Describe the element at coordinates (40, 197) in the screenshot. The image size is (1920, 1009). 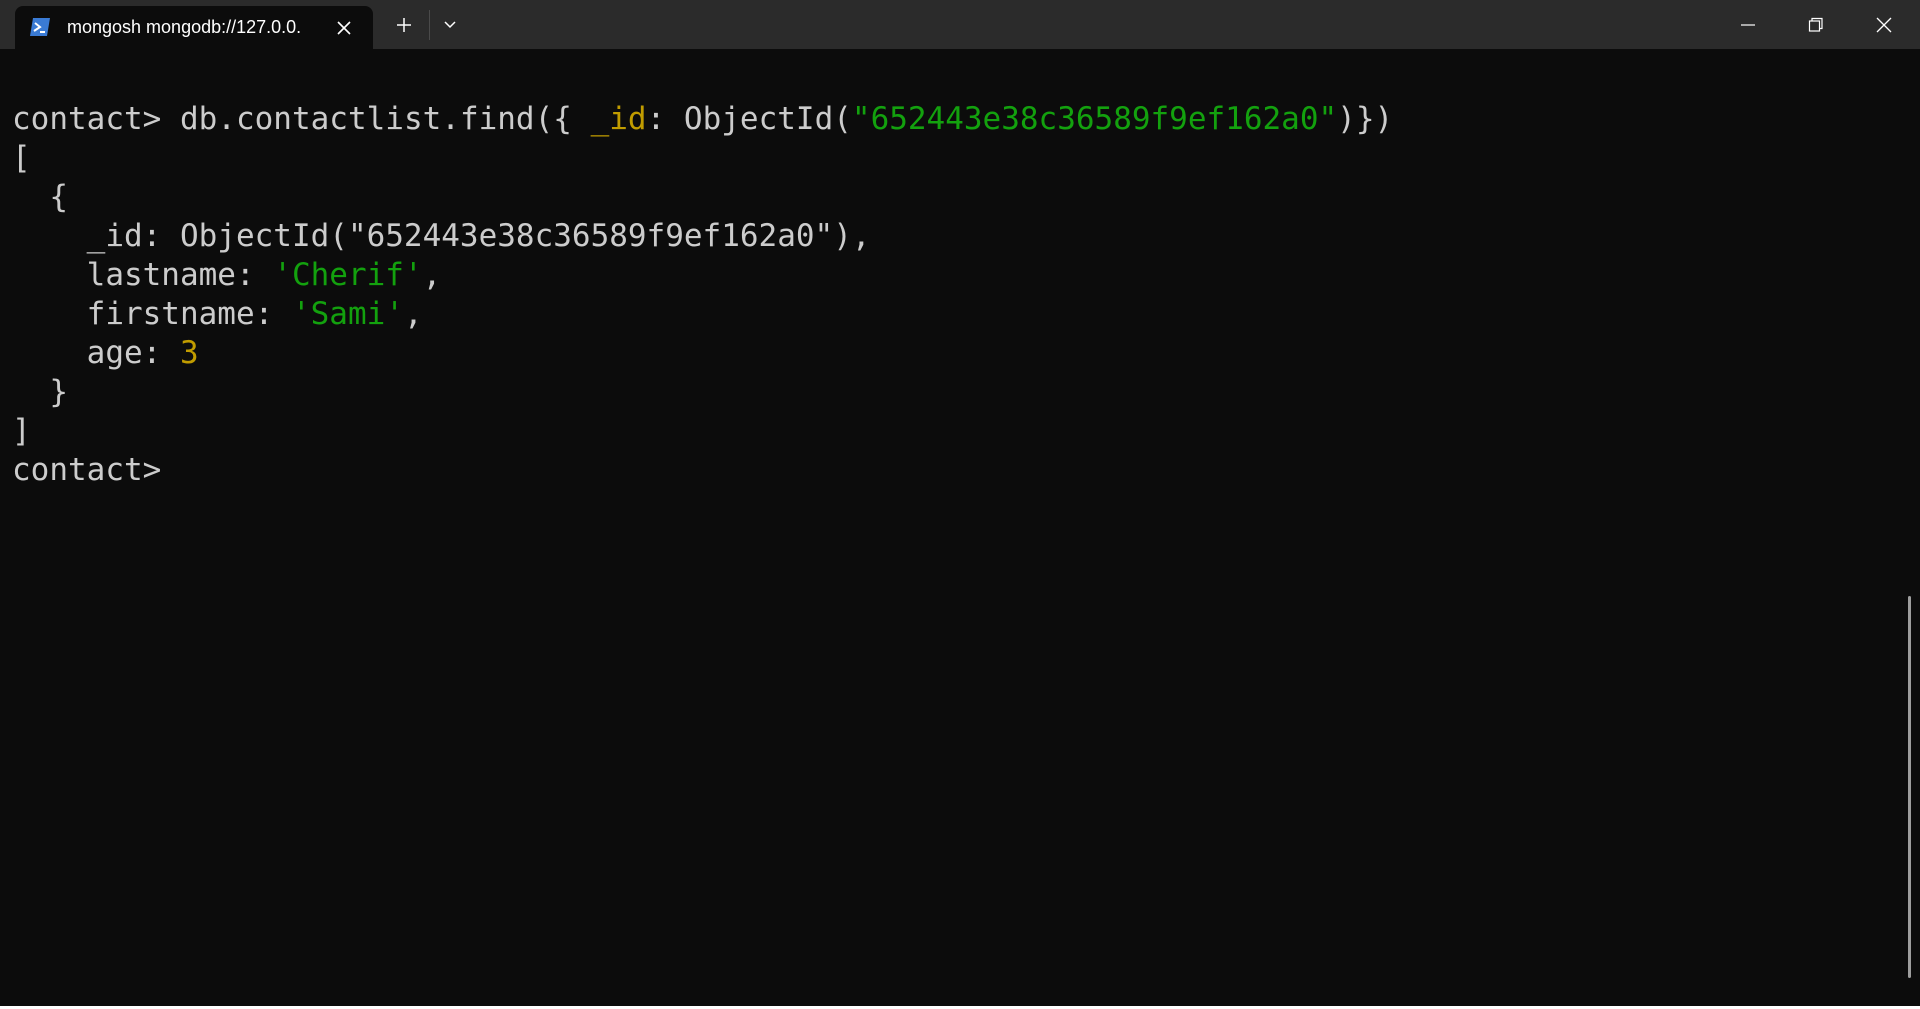
I see `output-open-brace: {` at that location.